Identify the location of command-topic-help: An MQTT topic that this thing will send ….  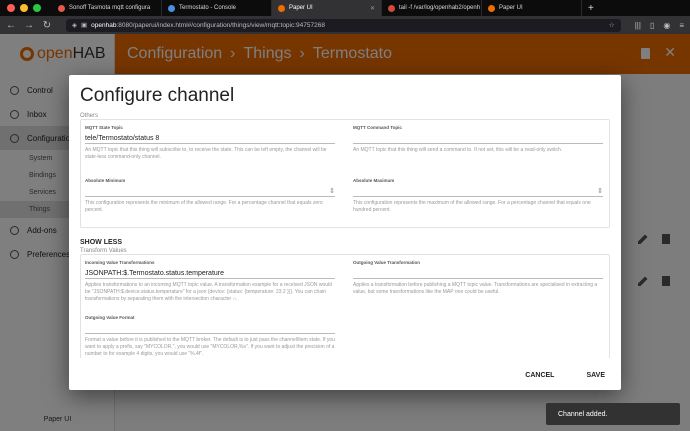
(458, 150).